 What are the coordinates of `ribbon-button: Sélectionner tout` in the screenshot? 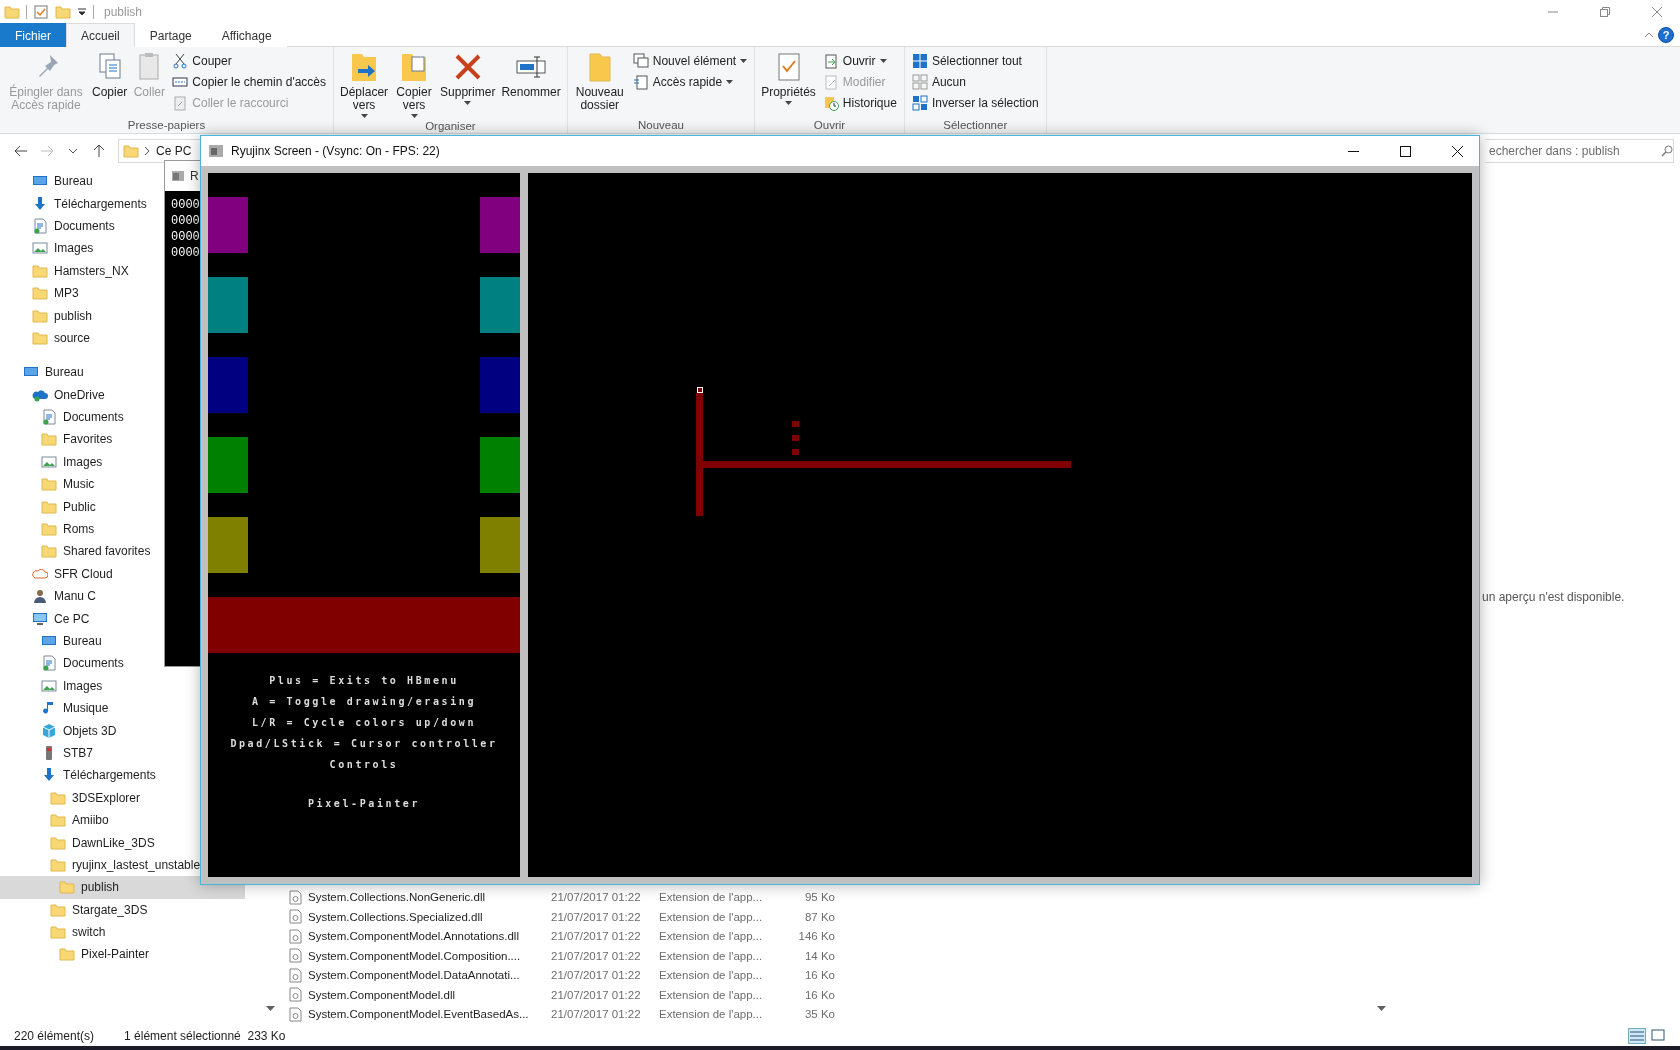 It's located at (975, 61).